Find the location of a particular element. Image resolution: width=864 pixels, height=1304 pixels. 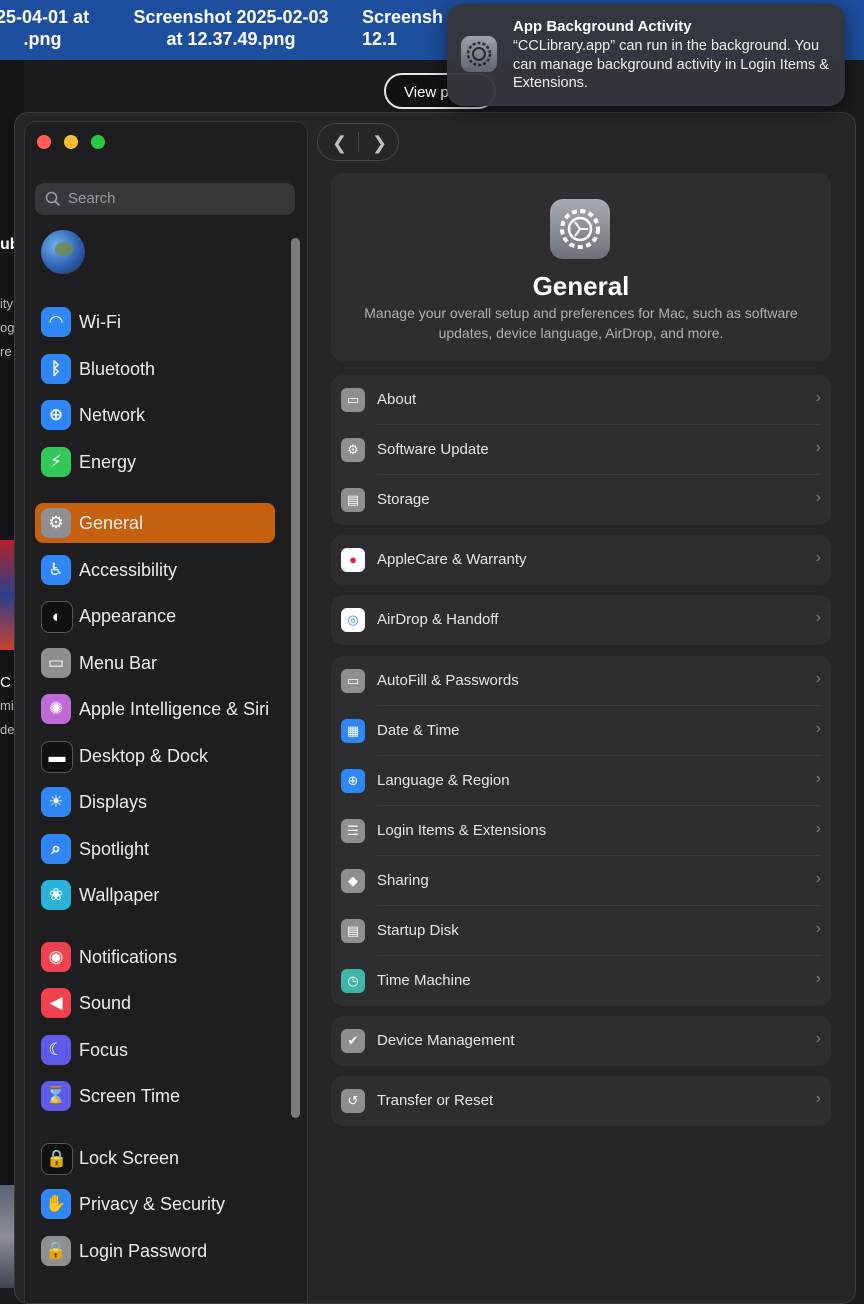

settings-row-label: Time Machine is located at coordinates (424, 980).